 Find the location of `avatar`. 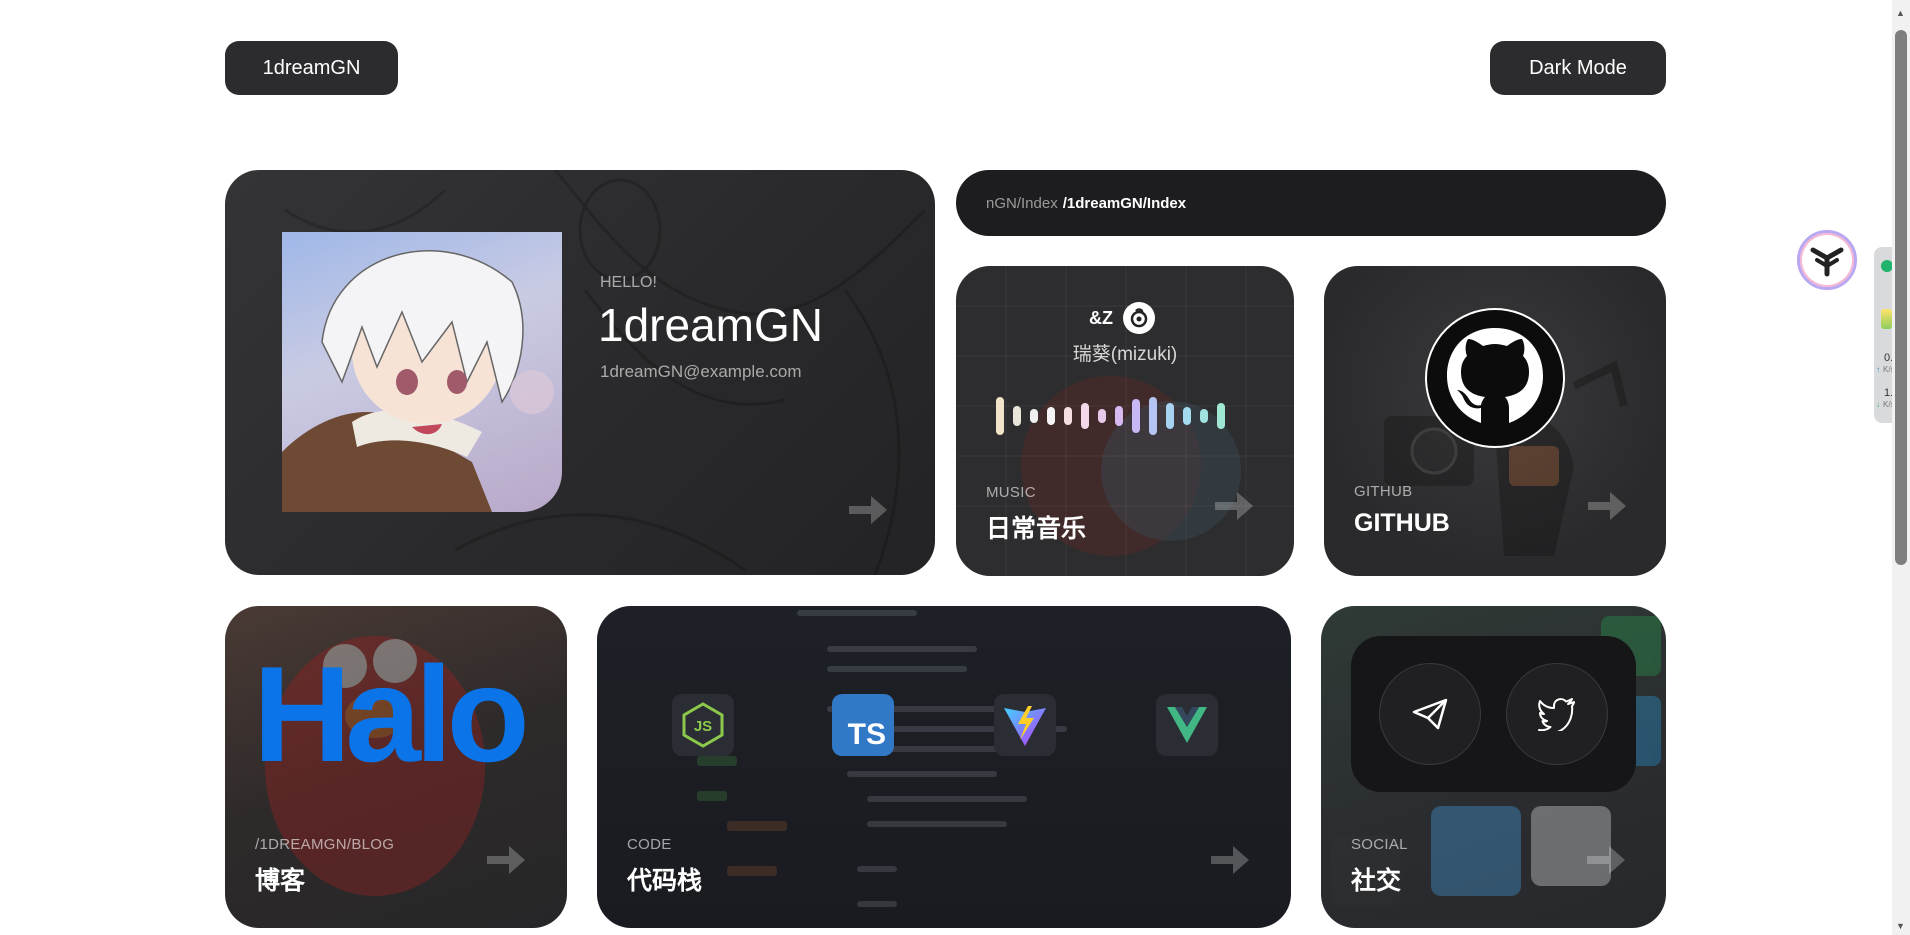

avatar is located at coordinates (422, 372).